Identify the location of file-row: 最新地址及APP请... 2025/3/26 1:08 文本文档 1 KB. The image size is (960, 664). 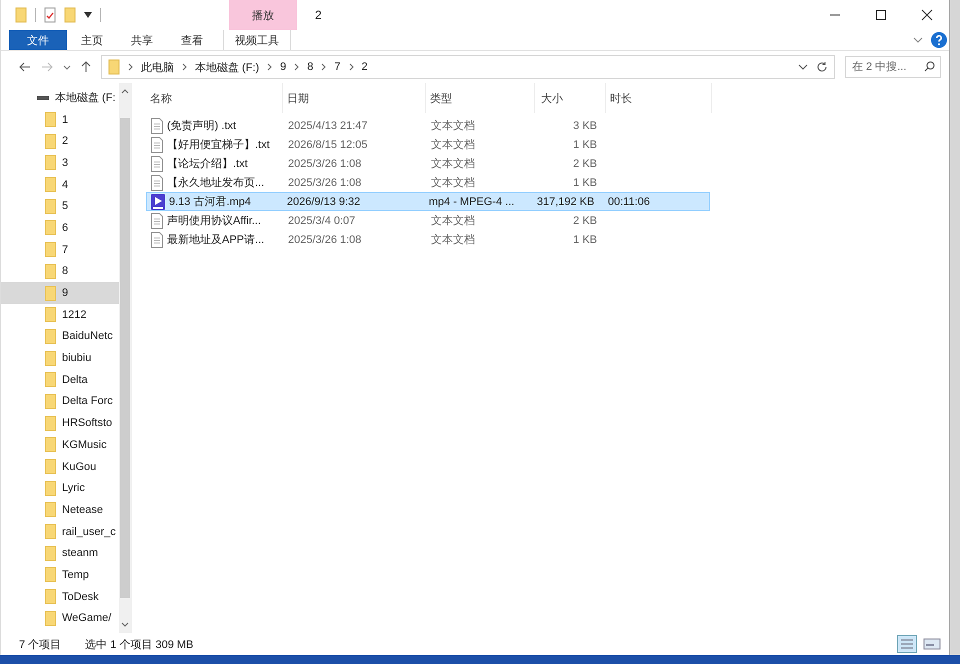
(428, 239).